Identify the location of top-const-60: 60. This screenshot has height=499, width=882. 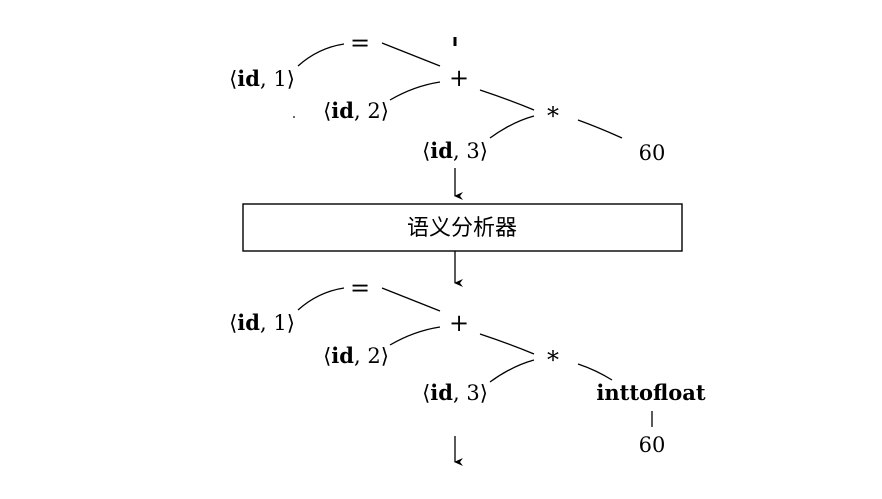
(652, 153).